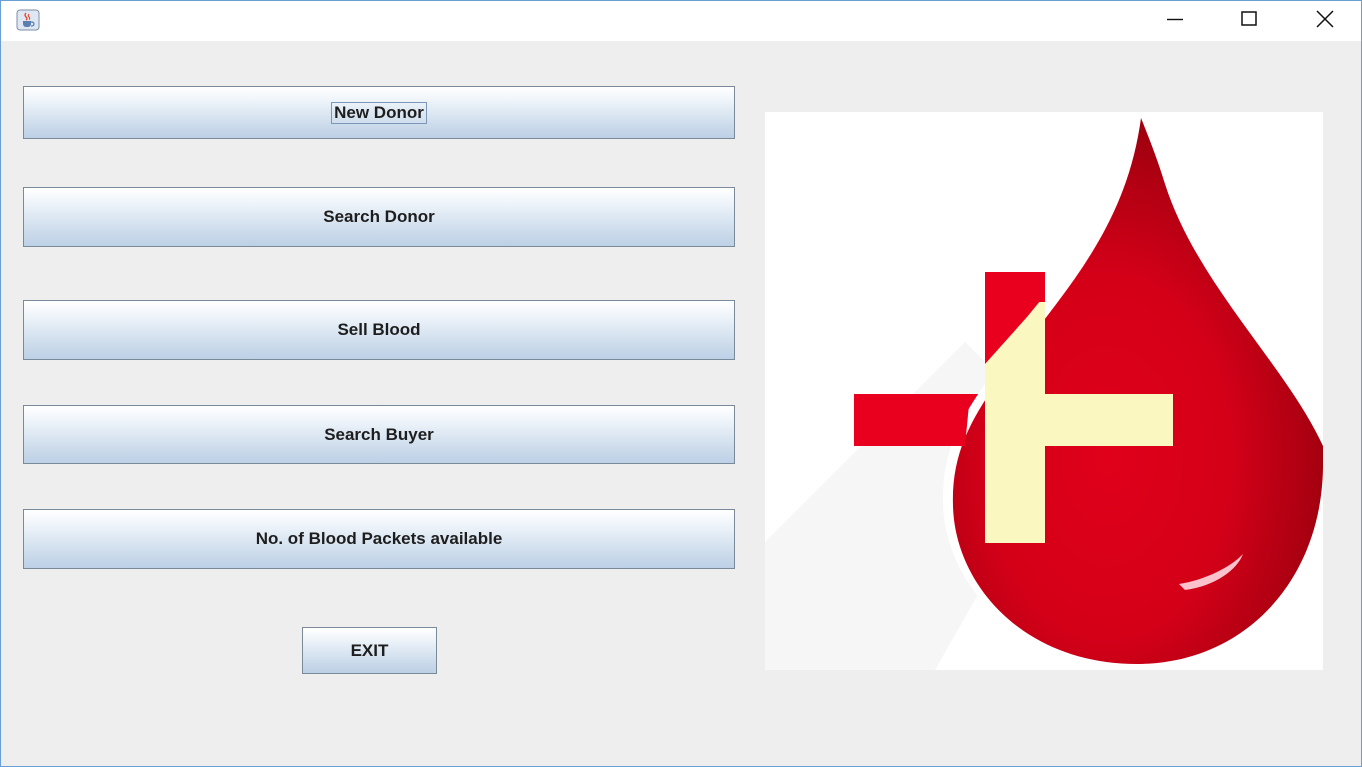  Describe the element at coordinates (681, 21) in the screenshot. I see `title-bar` at that location.